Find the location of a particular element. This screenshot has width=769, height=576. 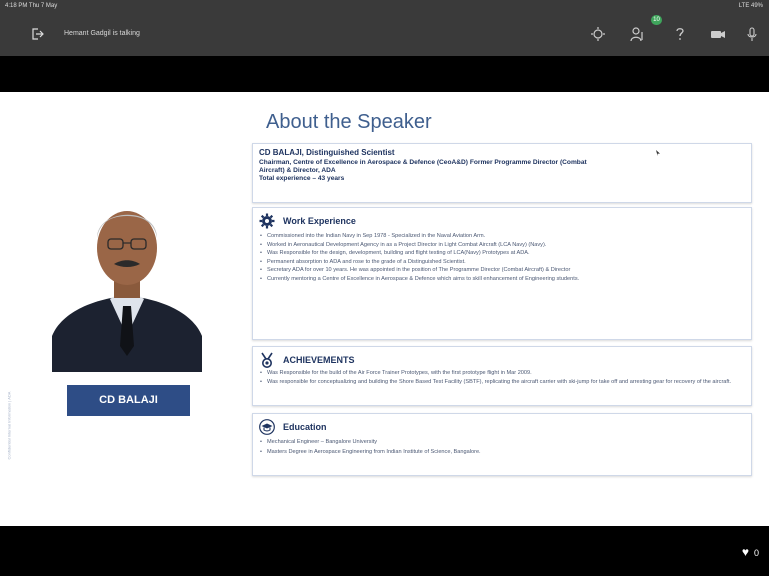

camera-icon is located at coordinates (718, 34).